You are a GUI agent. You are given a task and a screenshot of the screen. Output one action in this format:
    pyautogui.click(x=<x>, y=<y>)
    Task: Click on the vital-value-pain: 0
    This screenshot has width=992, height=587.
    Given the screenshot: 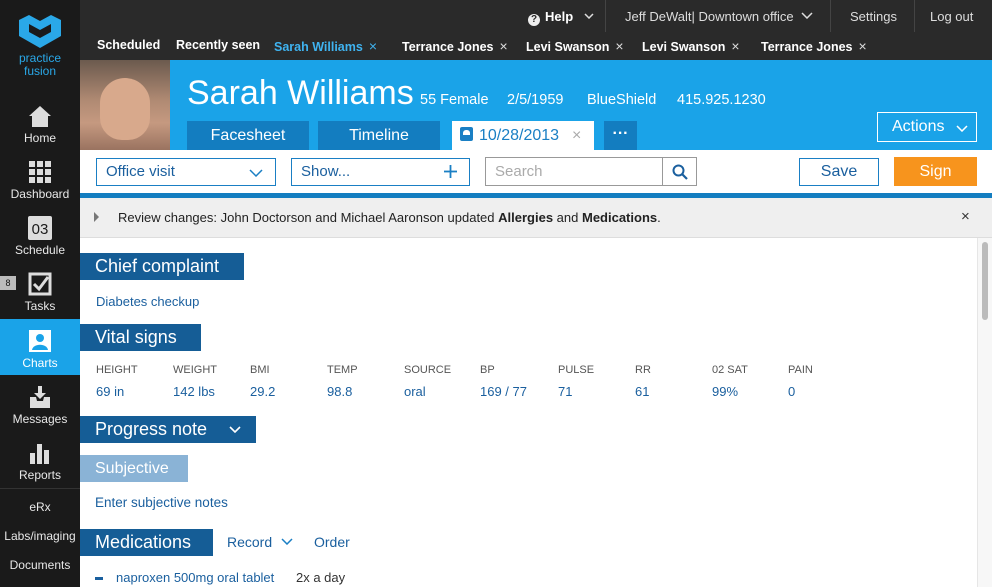 What is the action you would take?
    pyautogui.click(x=791, y=391)
    